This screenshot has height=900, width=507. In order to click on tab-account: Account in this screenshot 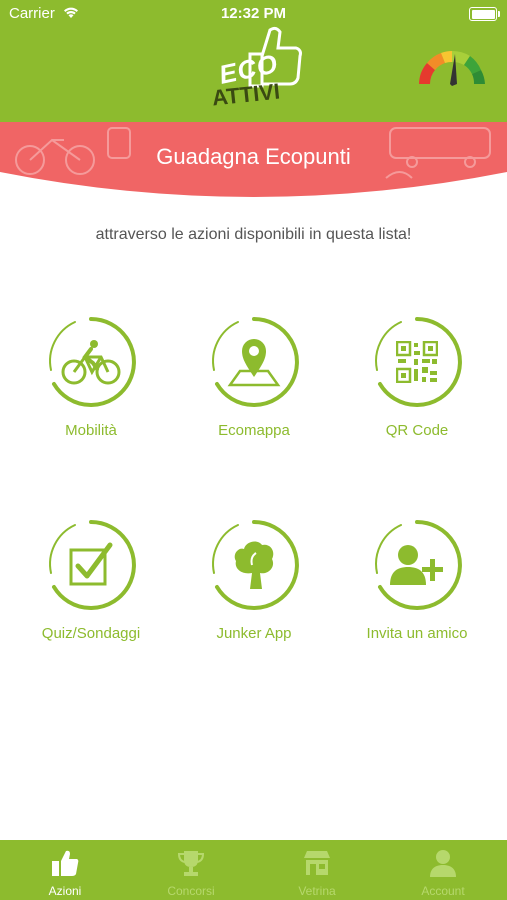, I will do `click(443, 870)`.